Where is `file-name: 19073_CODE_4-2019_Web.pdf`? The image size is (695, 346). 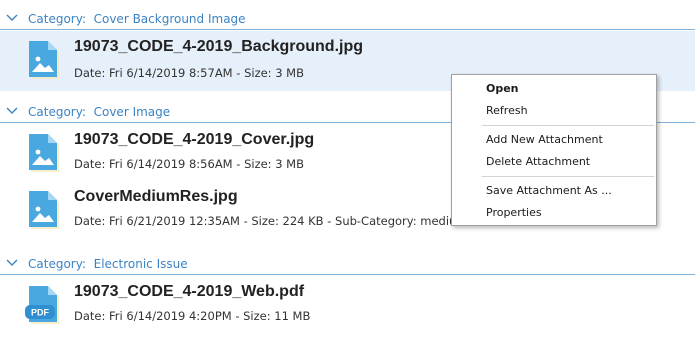 file-name: 19073_CODE_4-2019_Web.pdf is located at coordinates (189, 292).